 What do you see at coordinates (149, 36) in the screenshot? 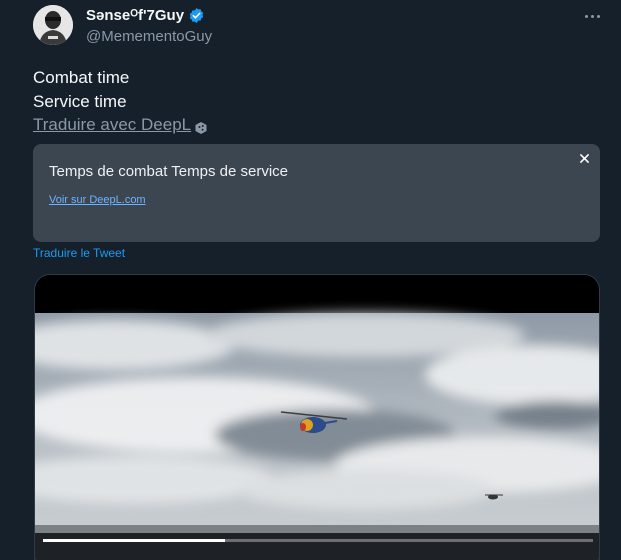
I see `user-handle: @MemementoGuy` at bounding box center [149, 36].